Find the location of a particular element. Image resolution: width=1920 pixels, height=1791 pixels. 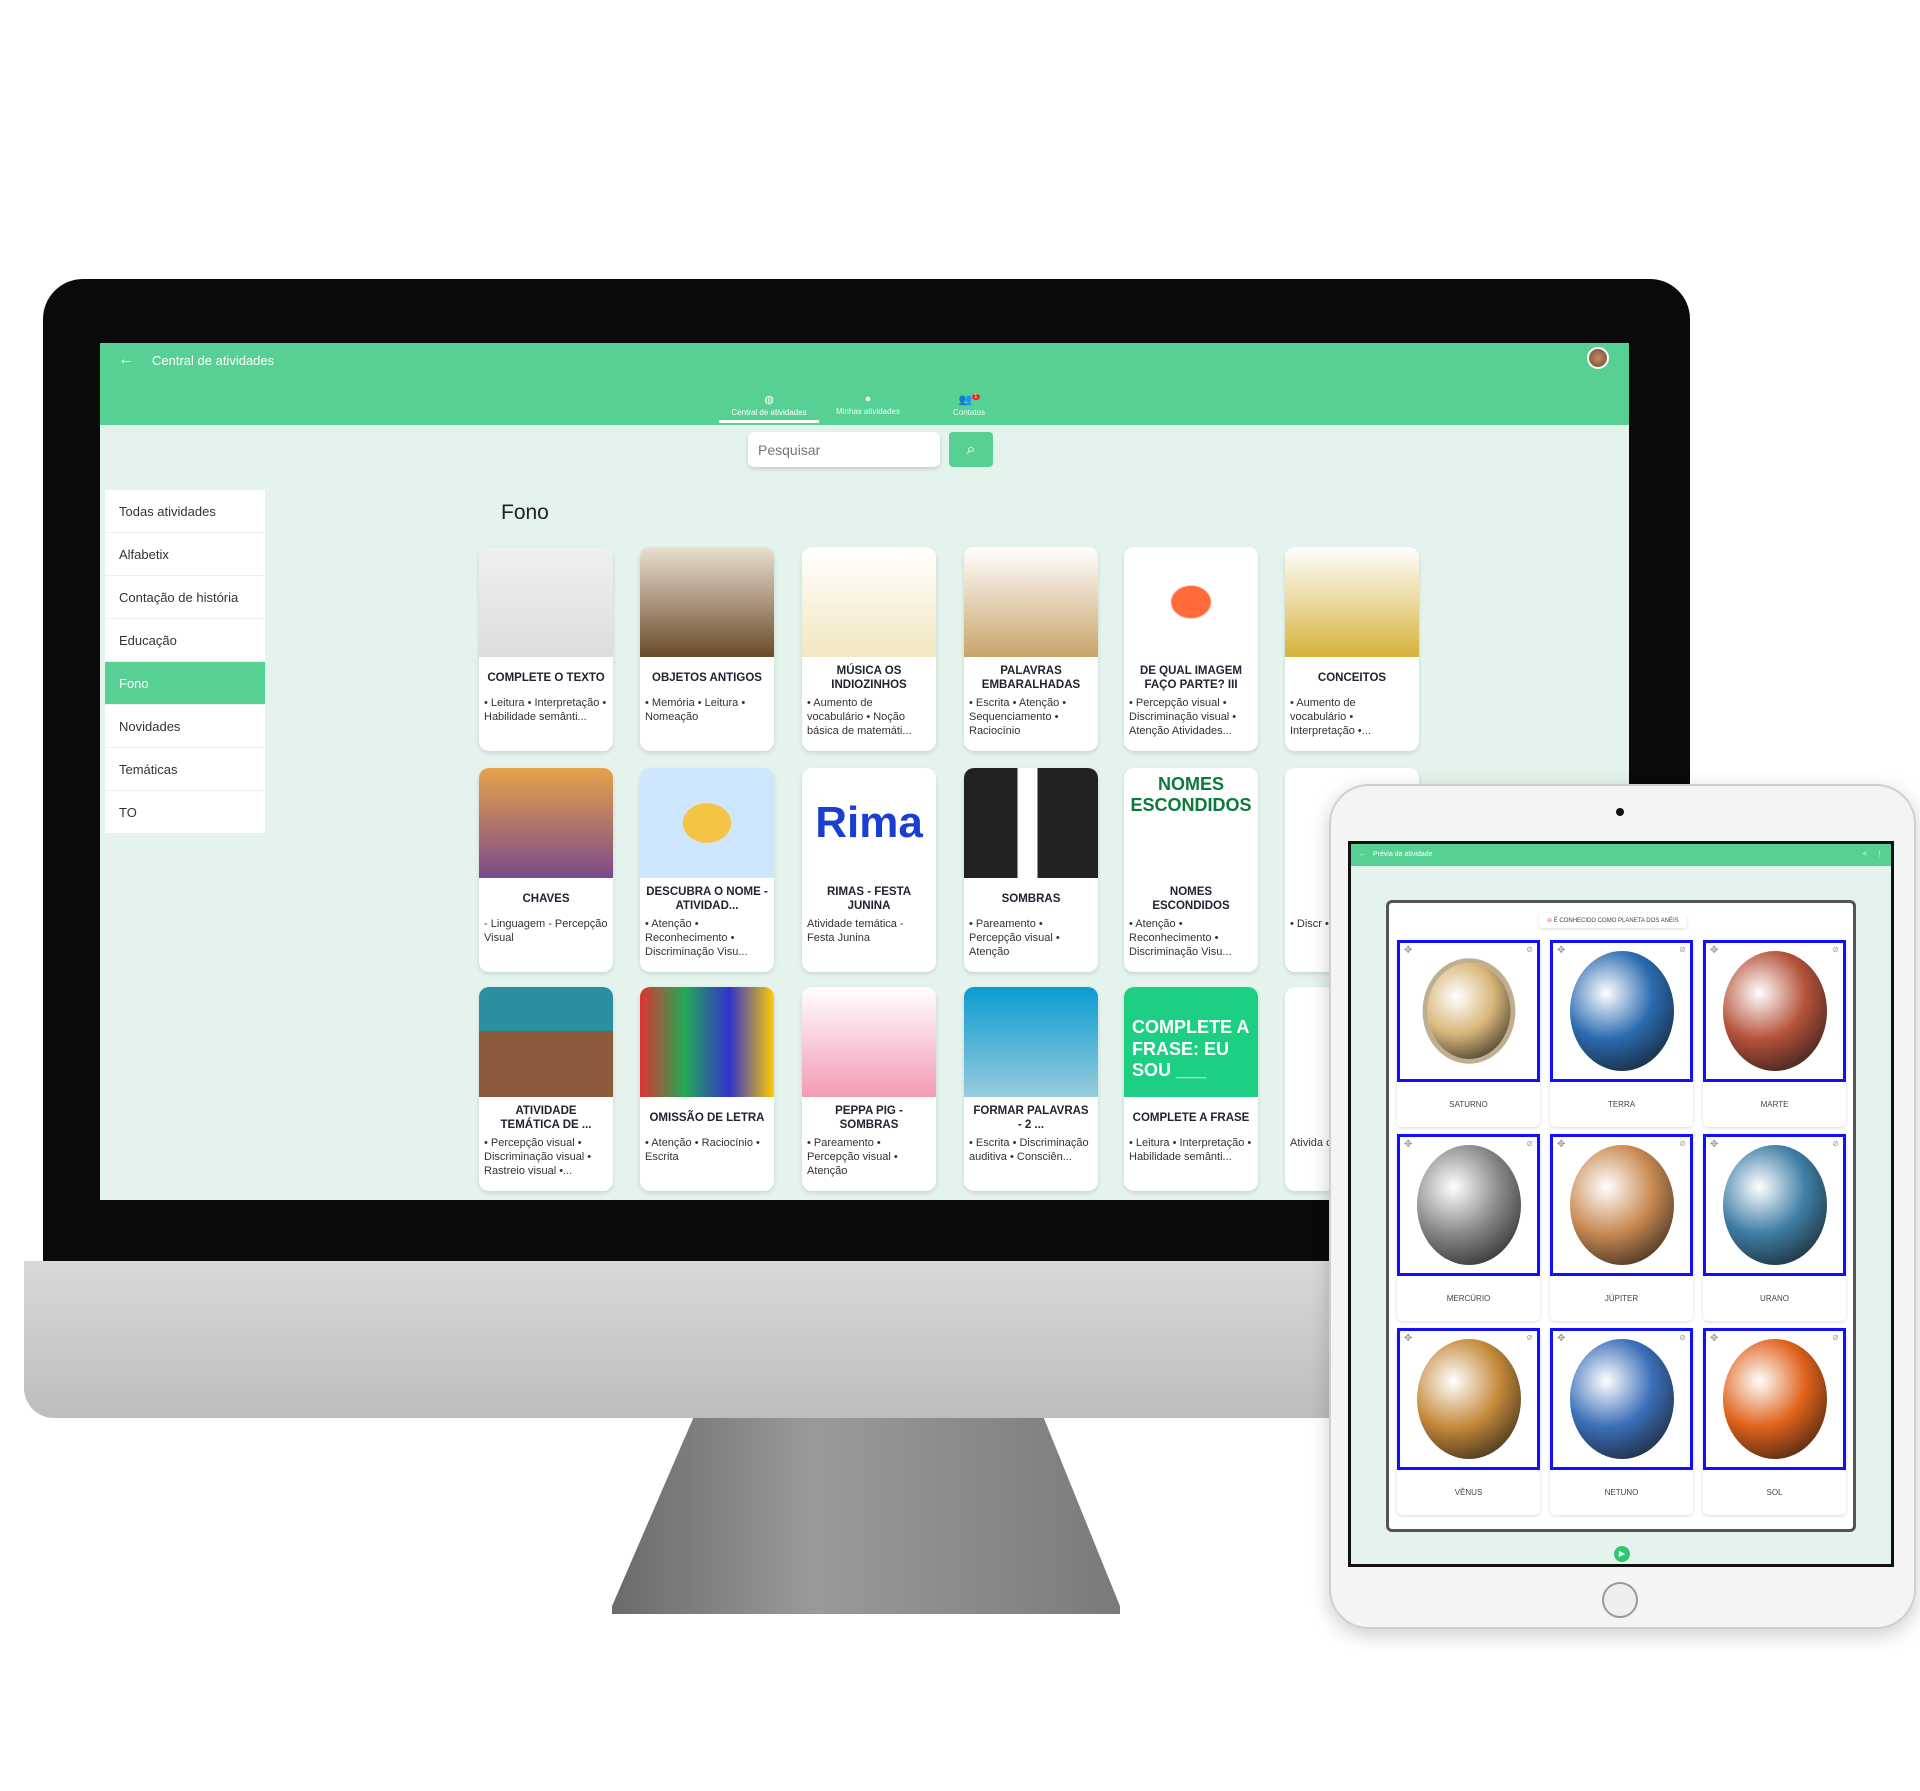

activity-title: NOMES ESCONDIDOS is located at coordinates (1191, 899).